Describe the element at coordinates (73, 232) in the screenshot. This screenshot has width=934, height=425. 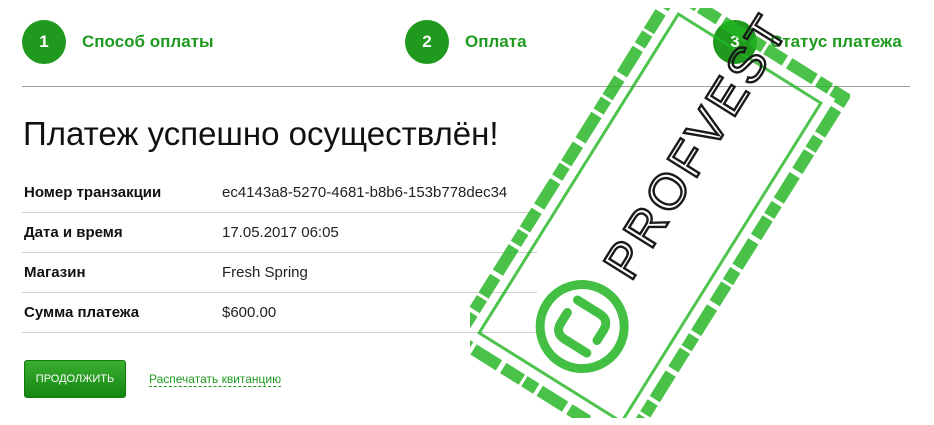
I see `row-label: Дата и время` at that location.